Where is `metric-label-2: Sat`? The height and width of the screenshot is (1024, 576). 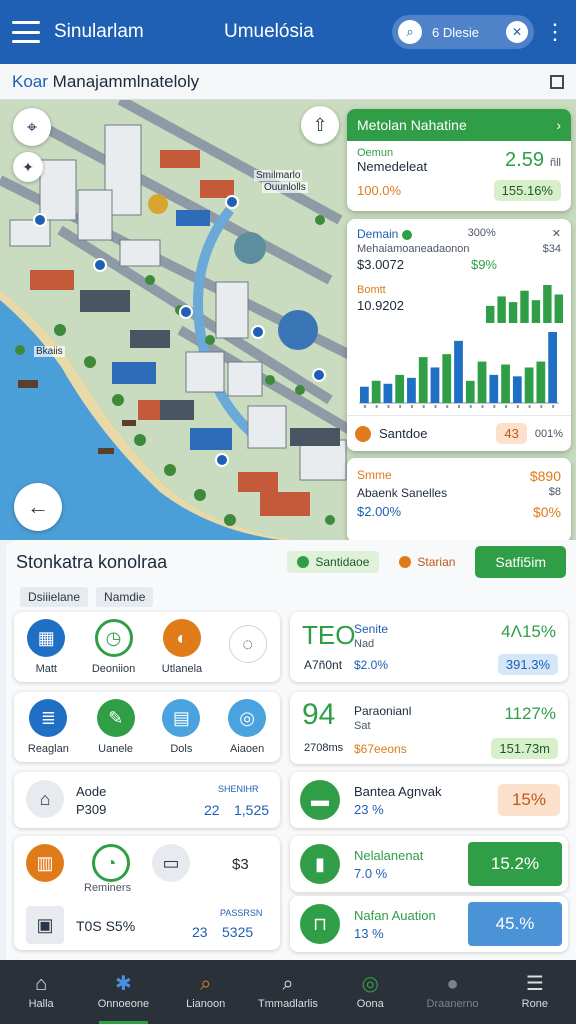 metric-label-2: Sat is located at coordinates (362, 726).